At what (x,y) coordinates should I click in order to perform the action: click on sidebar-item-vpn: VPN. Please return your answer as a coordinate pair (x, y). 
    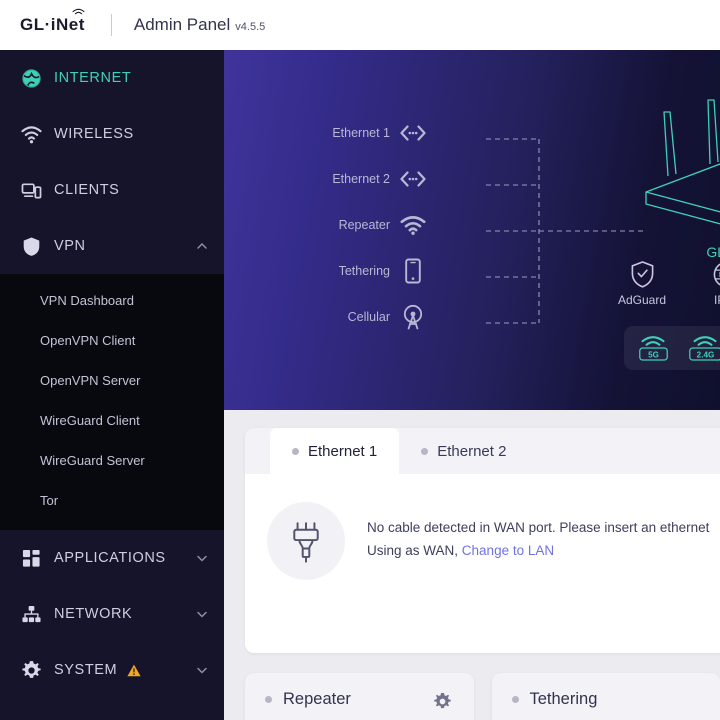
    Looking at the image, I should click on (112, 246).